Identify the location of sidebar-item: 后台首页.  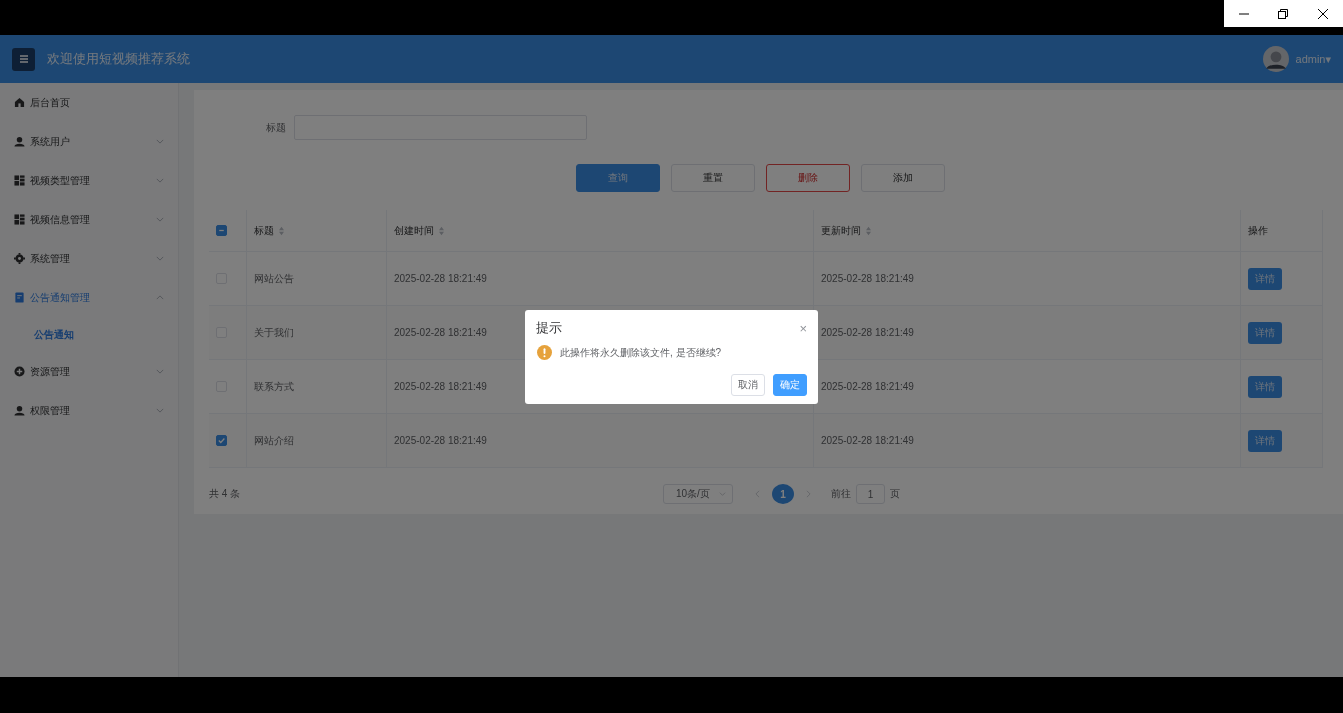
(89, 102).